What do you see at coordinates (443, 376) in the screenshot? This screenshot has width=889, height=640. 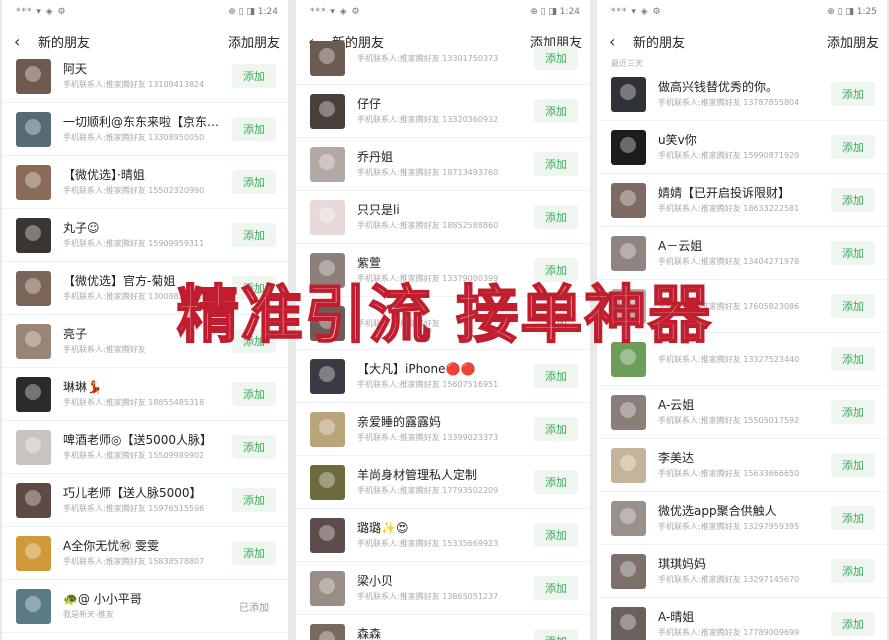 I see `list-item: 【大凡】iPhone🔴🔴 手机联系人:推家腾好友 15607516951 添加` at bounding box center [443, 376].